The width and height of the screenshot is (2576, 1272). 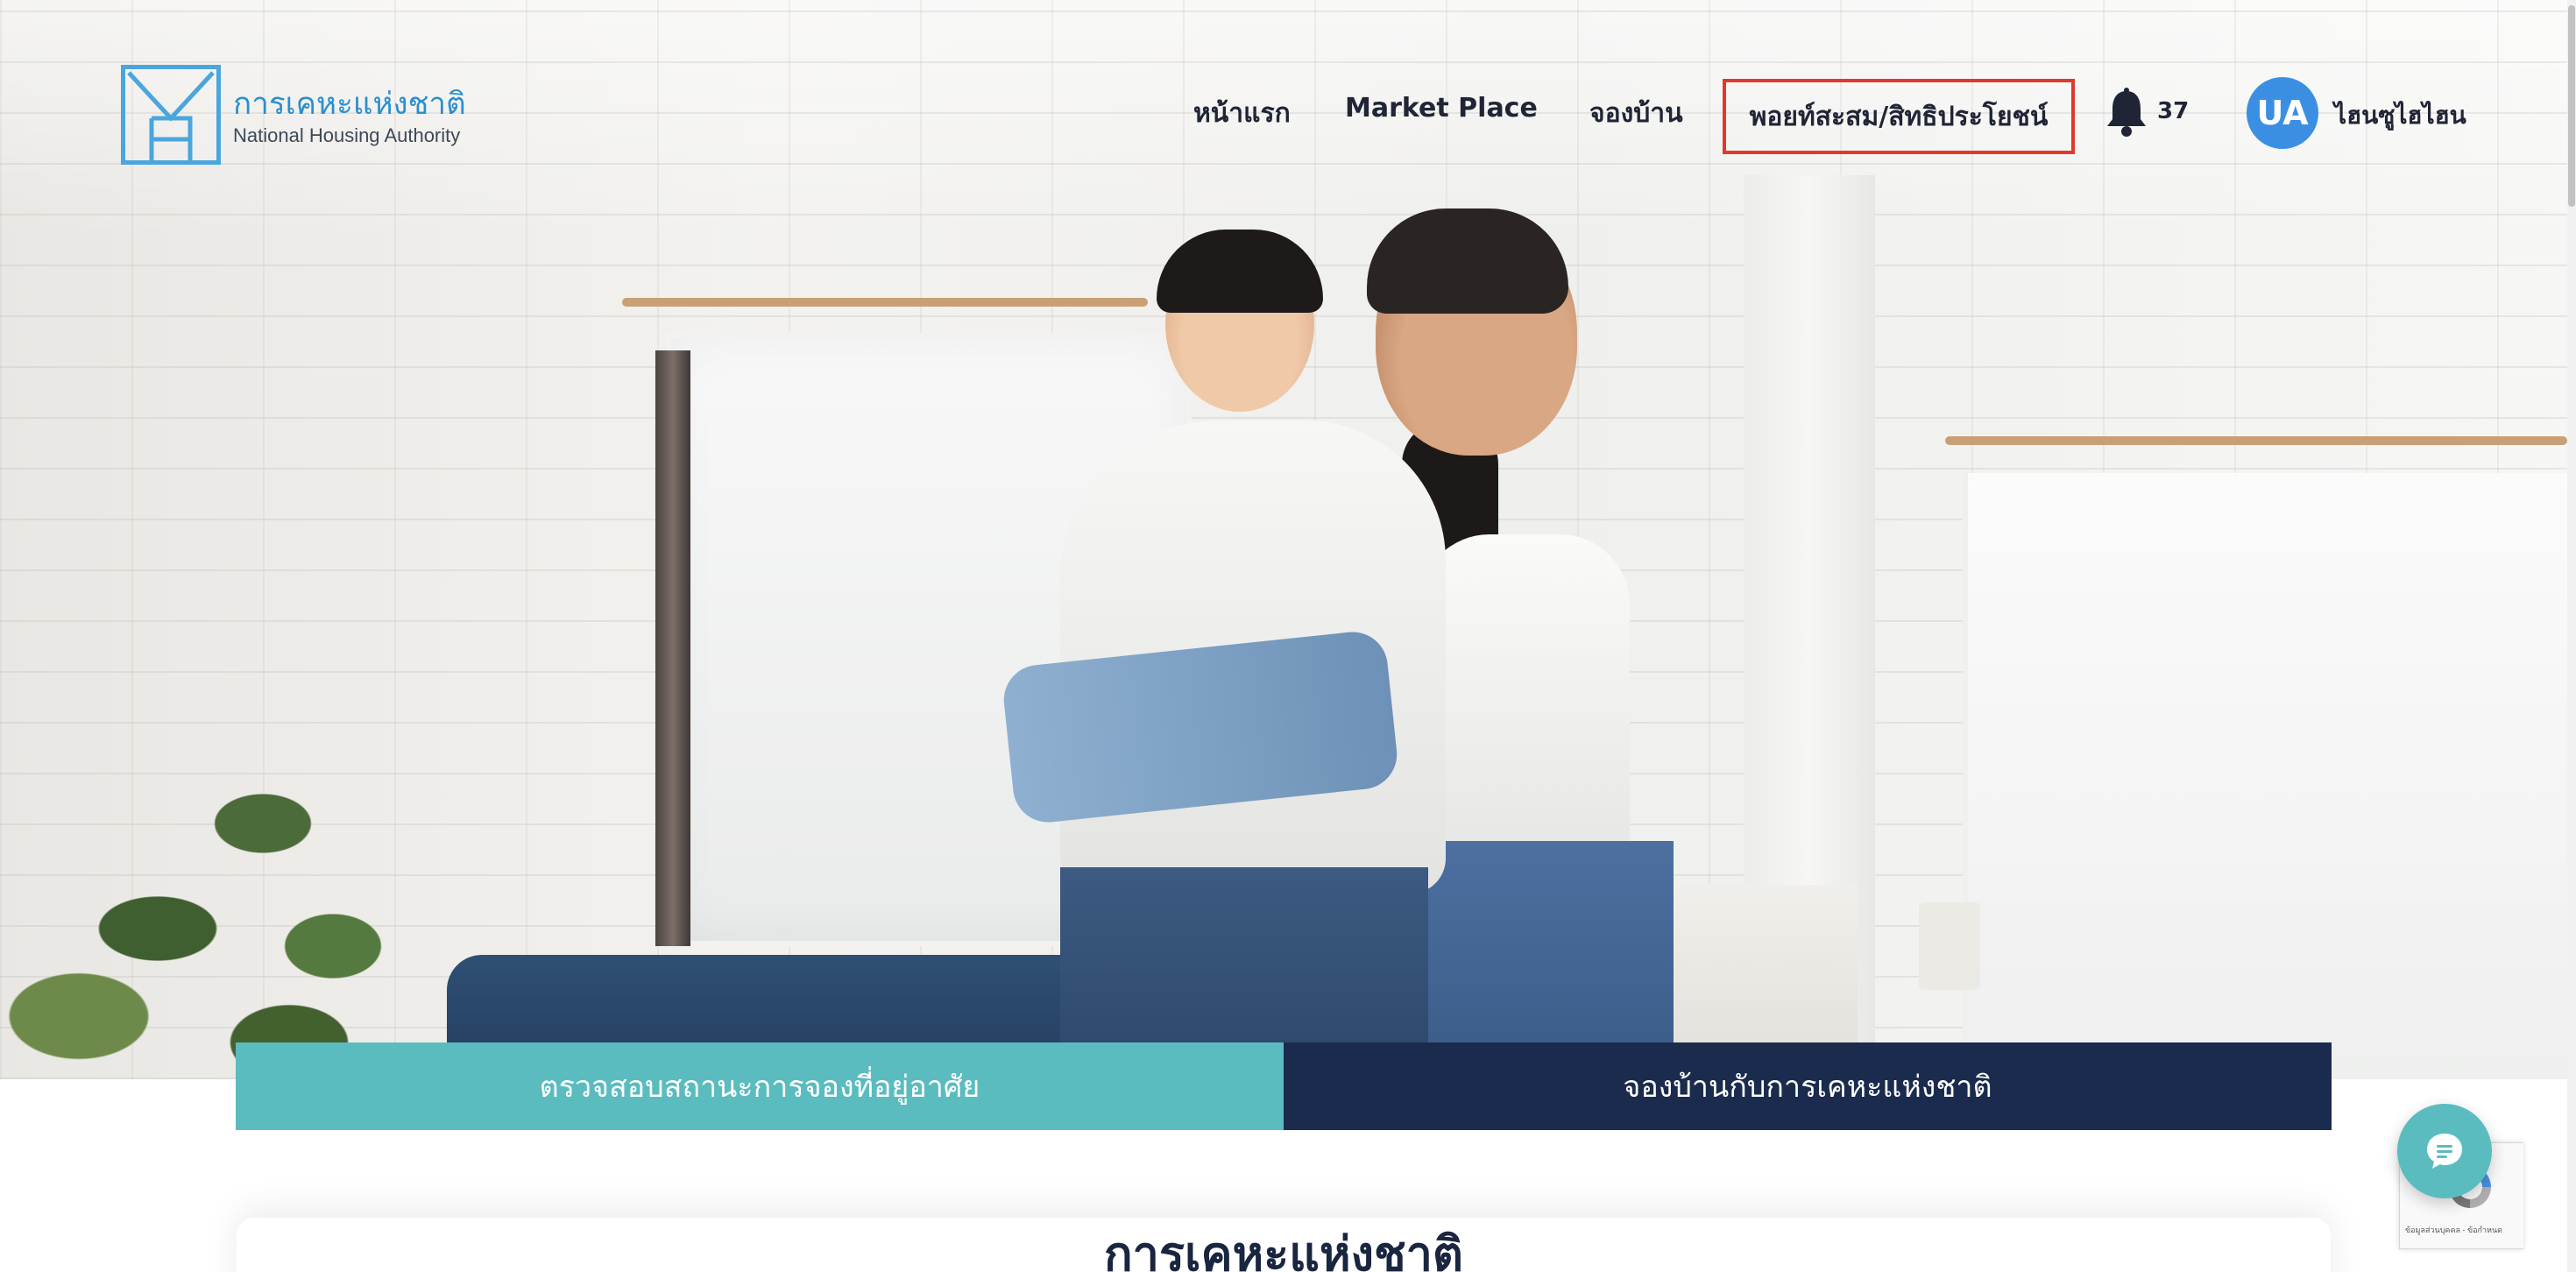 I want to click on hero-curtain-left, so click(x=672, y=648).